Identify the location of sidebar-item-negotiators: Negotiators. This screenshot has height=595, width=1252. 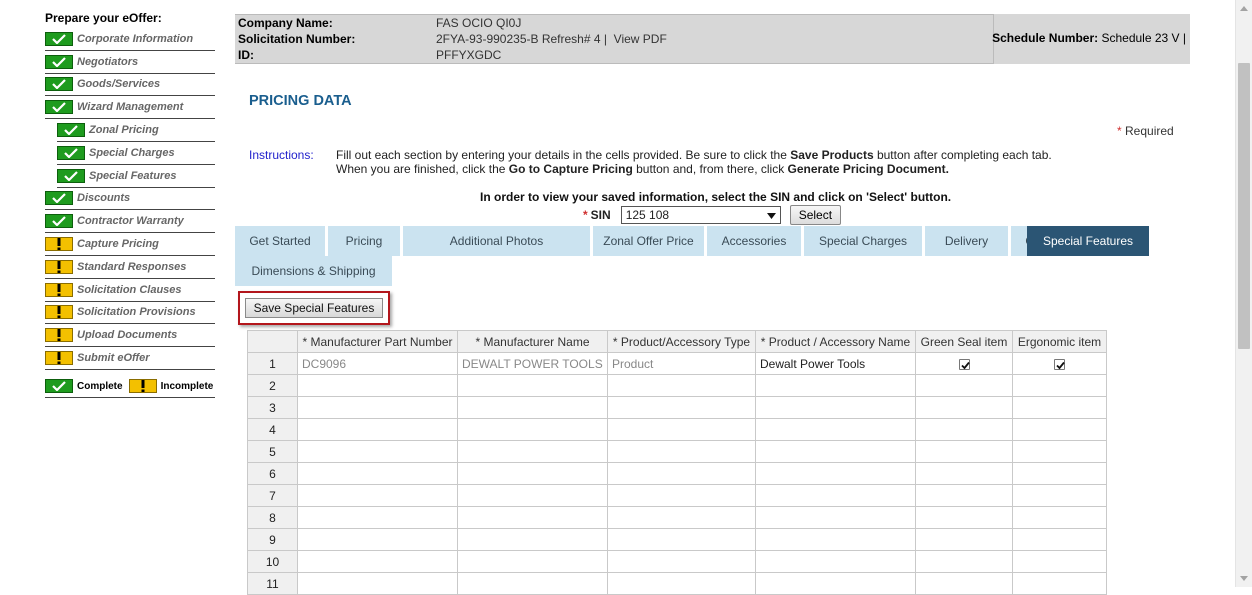
(130, 62).